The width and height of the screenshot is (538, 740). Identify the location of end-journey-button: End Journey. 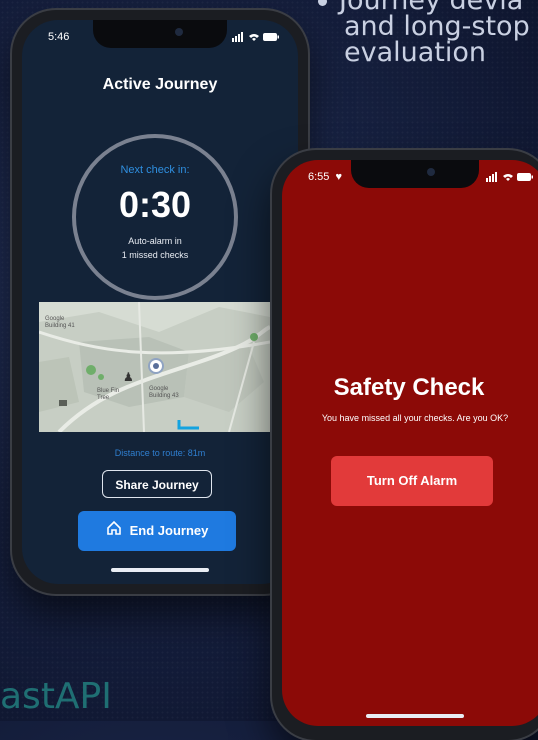
(157, 531).